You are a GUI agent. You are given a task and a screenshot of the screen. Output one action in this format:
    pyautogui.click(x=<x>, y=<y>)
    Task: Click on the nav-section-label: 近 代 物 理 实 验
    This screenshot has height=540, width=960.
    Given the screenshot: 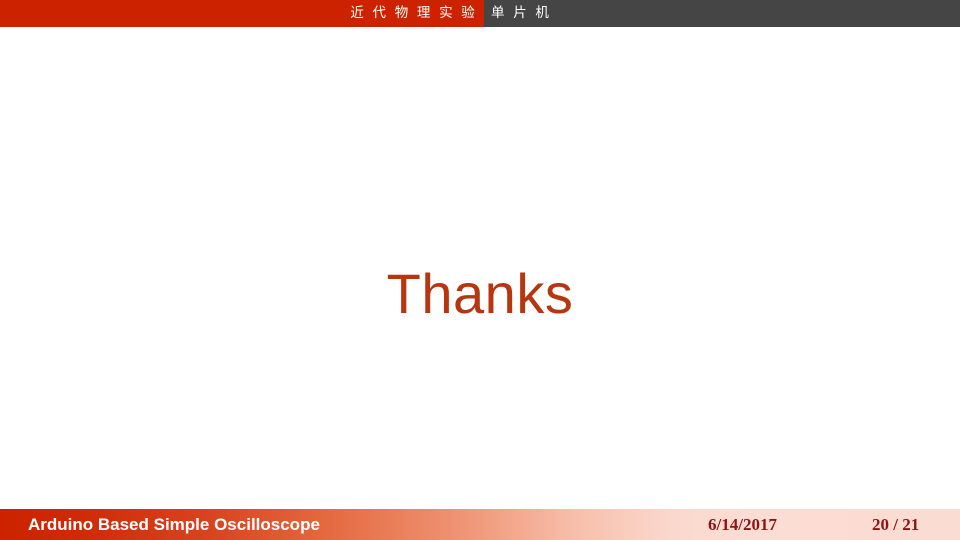 What is the action you would take?
    pyautogui.click(x=413, y=13)
    